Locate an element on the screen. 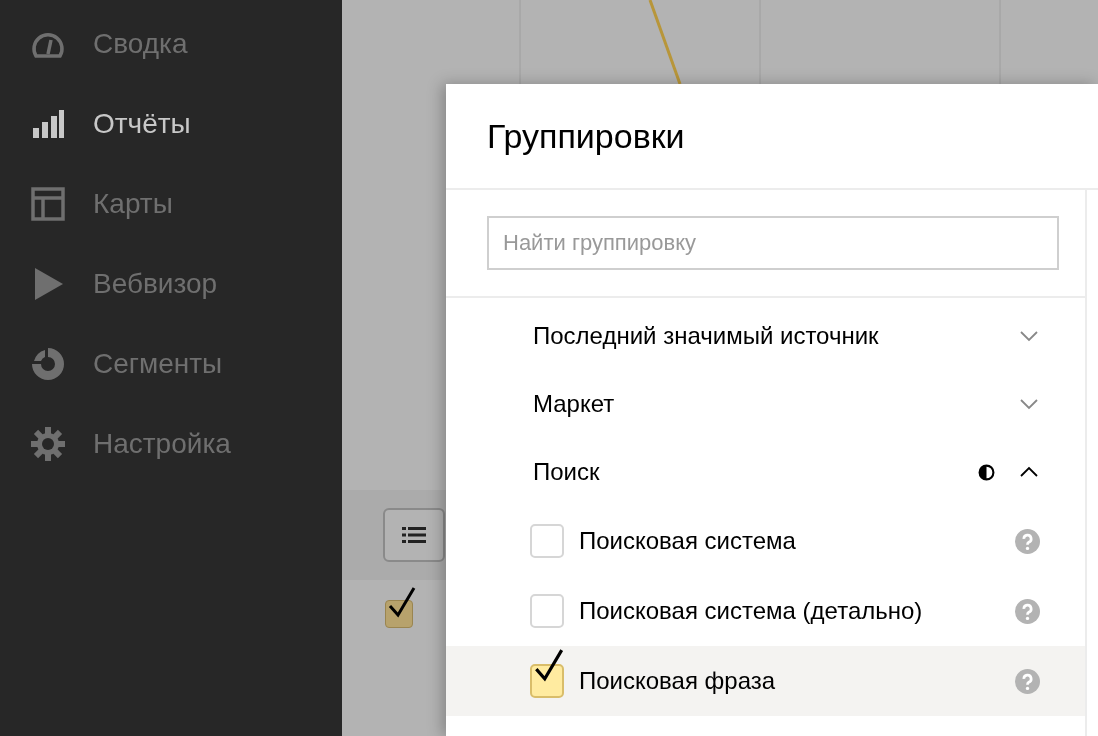 The height and width of the screenshot is (736, 1098). layout-icon is located at coordinates (48, 204).